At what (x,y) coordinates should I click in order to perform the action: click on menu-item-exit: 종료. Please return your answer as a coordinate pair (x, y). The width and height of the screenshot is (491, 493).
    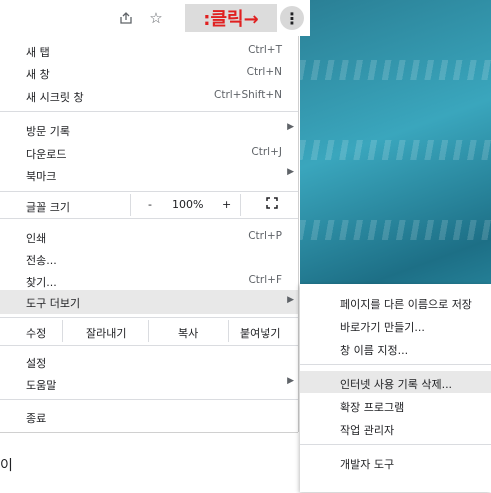
    Looking at the image, I should click on (149, 416).